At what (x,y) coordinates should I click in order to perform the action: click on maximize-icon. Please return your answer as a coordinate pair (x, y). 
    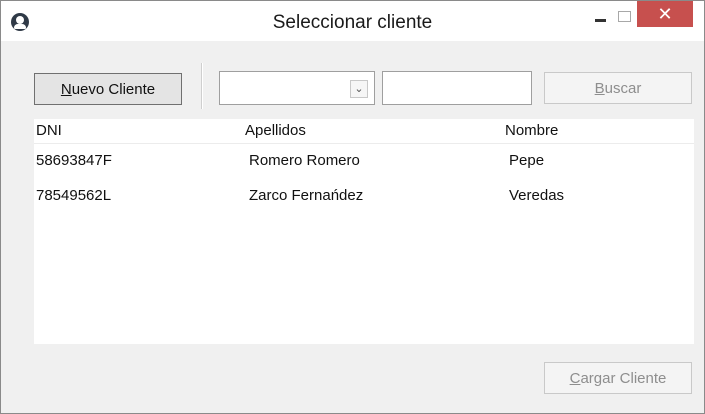
    Looking at the image, I should click on (624, 16).